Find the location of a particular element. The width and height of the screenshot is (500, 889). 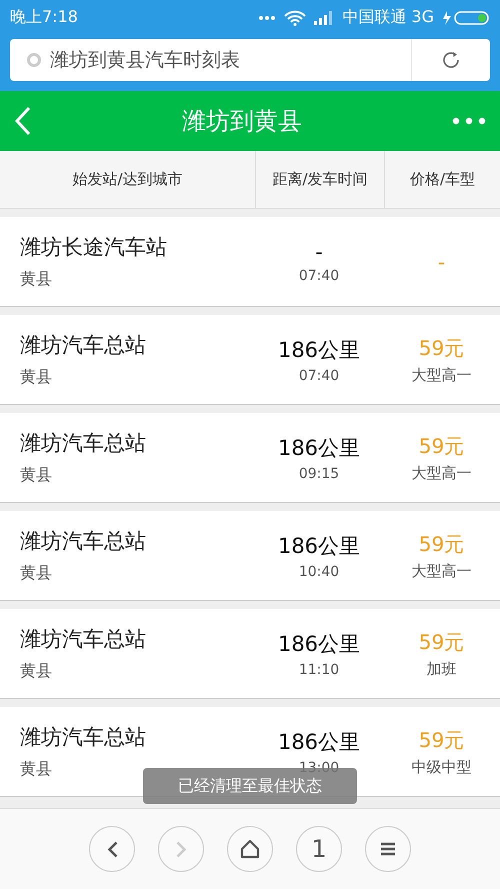

schedule-row: 潍坊汽车总站 黄县 186公里 09:15 59元 大型高一 is located at coordinates (250, 458).